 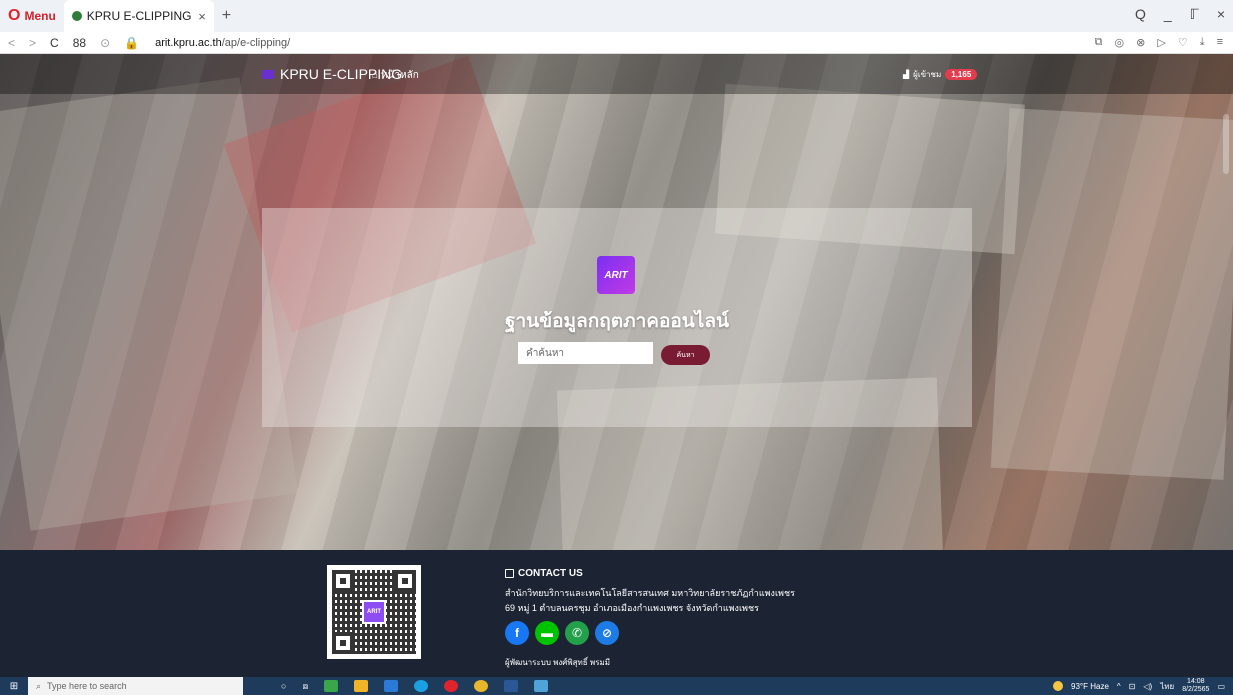 What do you see at coordinates (331, 686) in the screenshot?
I see `line-app-icon` at bounding box center [331, 686].